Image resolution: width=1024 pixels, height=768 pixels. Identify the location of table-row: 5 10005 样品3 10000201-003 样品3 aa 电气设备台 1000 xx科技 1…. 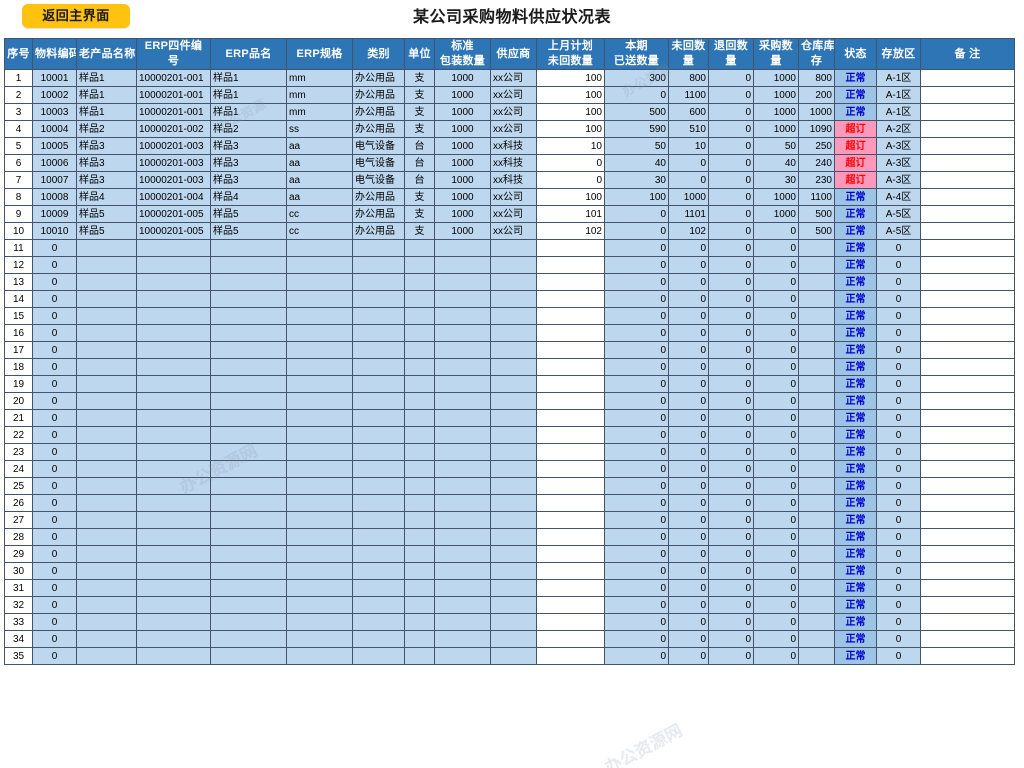
(509, 146).